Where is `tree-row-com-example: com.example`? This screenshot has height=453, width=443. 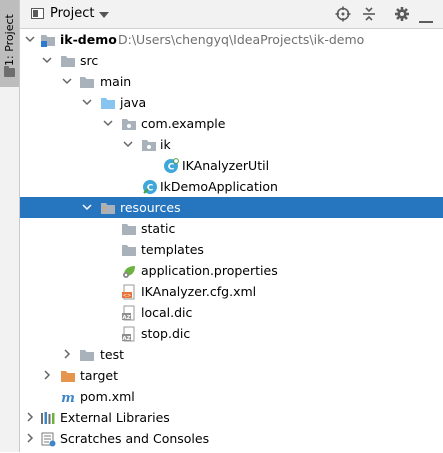
tree-row-com-example: com.example is located at coordinates (231, 123).